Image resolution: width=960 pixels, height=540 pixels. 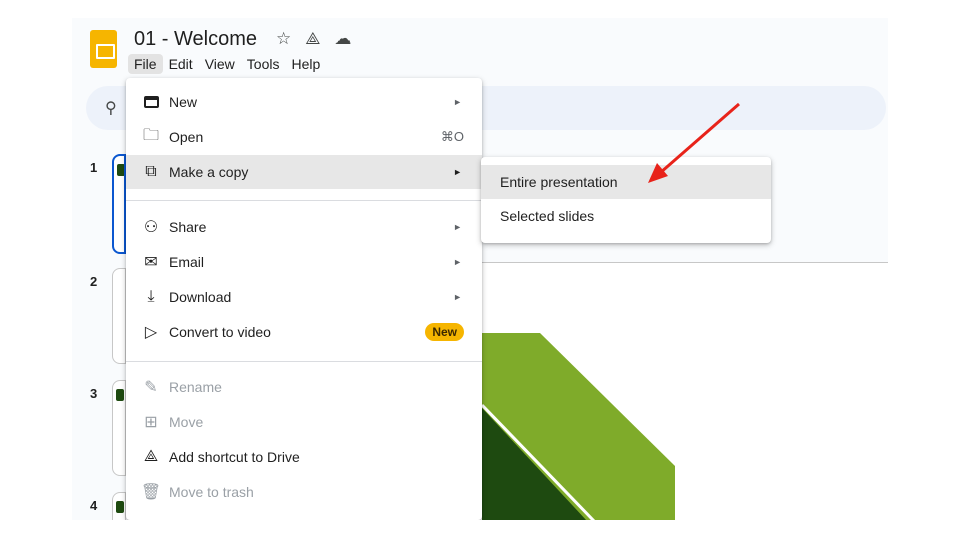 What do you see at coordinates (151, 422) in the screenshot?
I see `move-folder-icon: ⊞` at bounding box center [151, 422].